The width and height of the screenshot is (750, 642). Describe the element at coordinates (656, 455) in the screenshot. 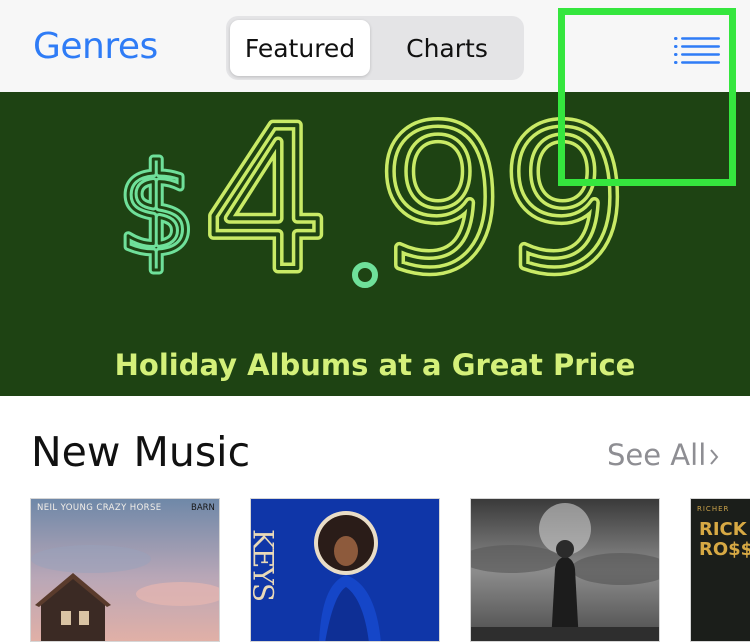

I see `see-all-link: See All` at that location.